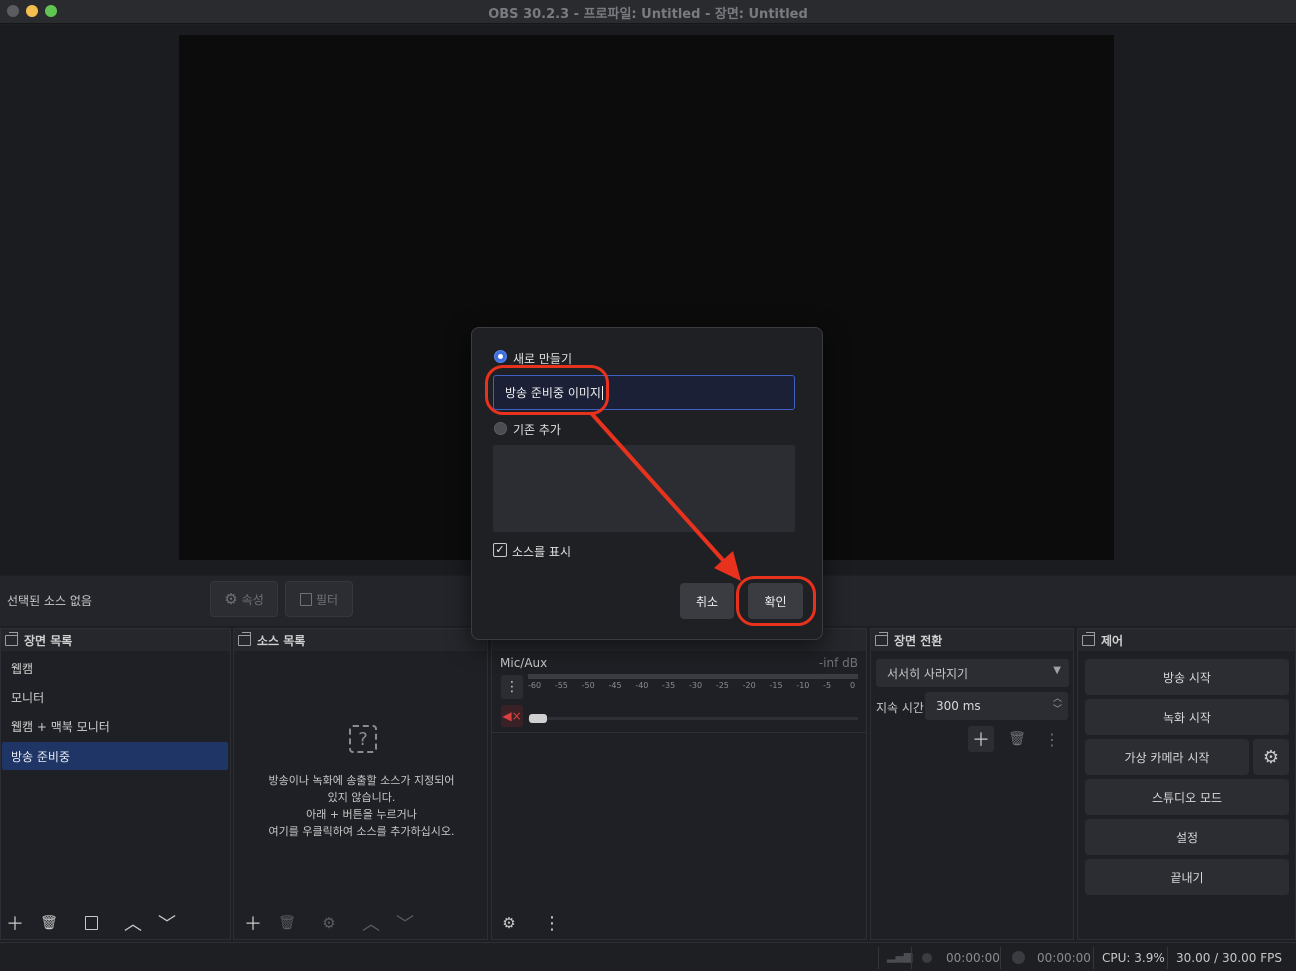 This screenshot has height=971, width=1296. What do you see at coordinates (665, 496) in the screenshot?
I see `annotation-arrow` at bounding box center [665, 496].